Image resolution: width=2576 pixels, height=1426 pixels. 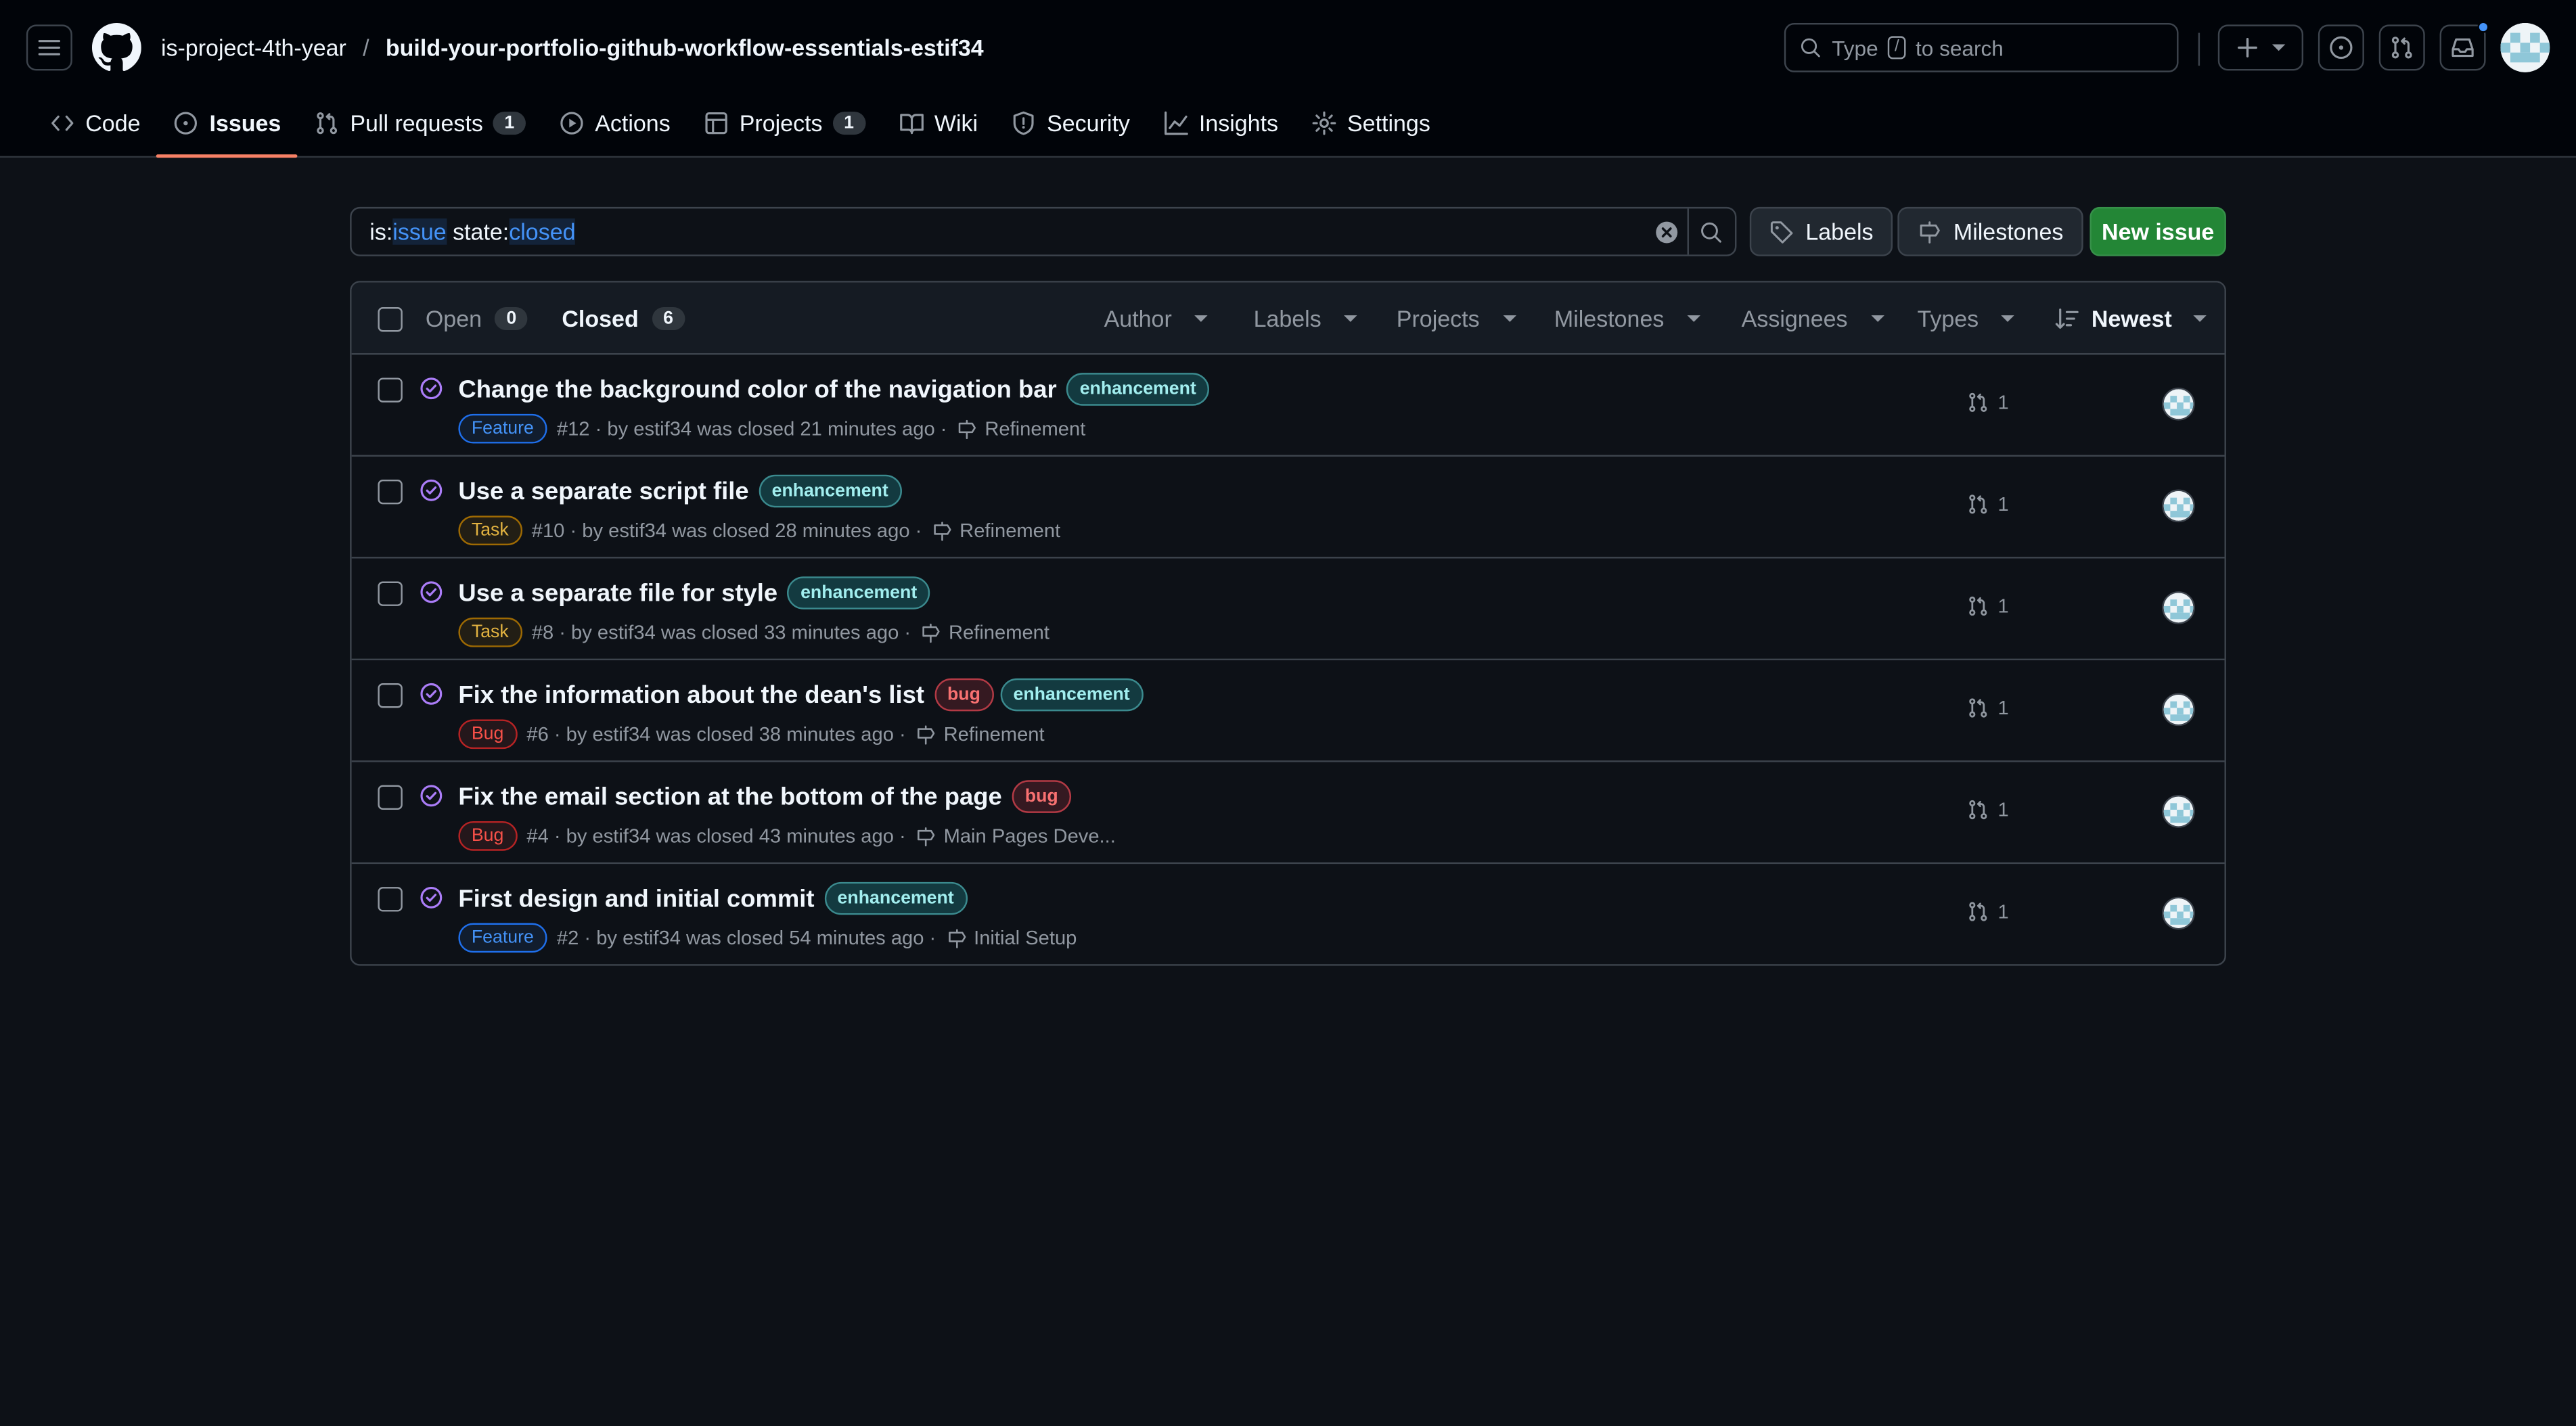 What do you see at coordinates (2525, 47) in the screenshot?
I see `user-avatar` at bounding box center [2525, 47].